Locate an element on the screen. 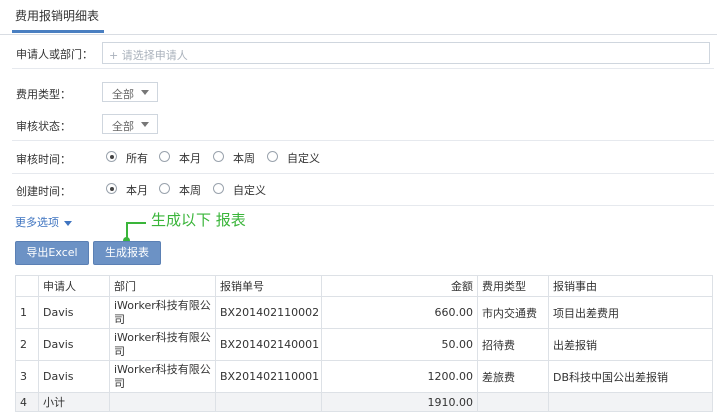  subtotal-label: 小计 is located at coordinates (74, 402).